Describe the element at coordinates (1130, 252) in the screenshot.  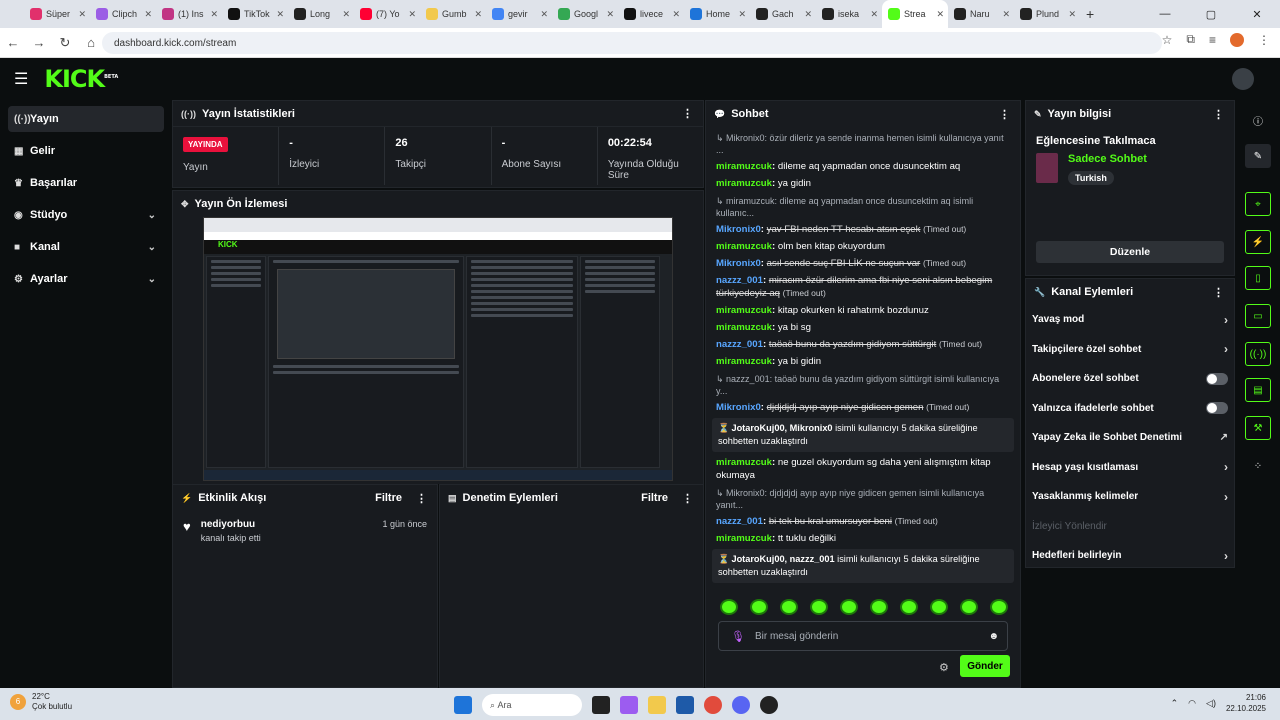
I see `edit-button: Düzenle` at that location.